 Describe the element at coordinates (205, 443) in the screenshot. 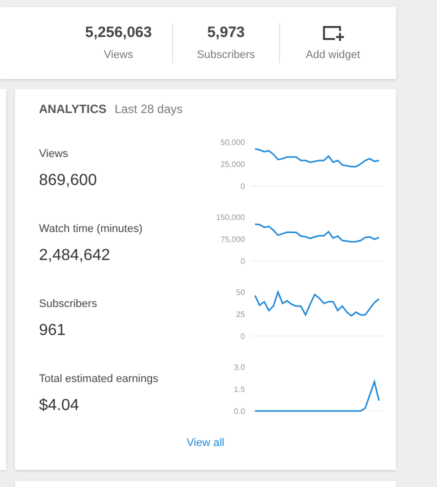

I see `view-all-link: View all` at that location.